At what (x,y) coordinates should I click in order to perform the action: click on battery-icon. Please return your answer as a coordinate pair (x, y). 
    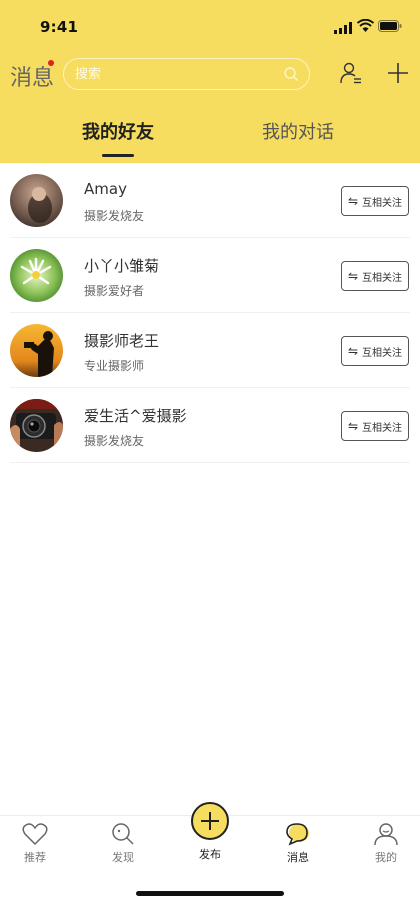
    Looking at the image, I should click on (390, 26).